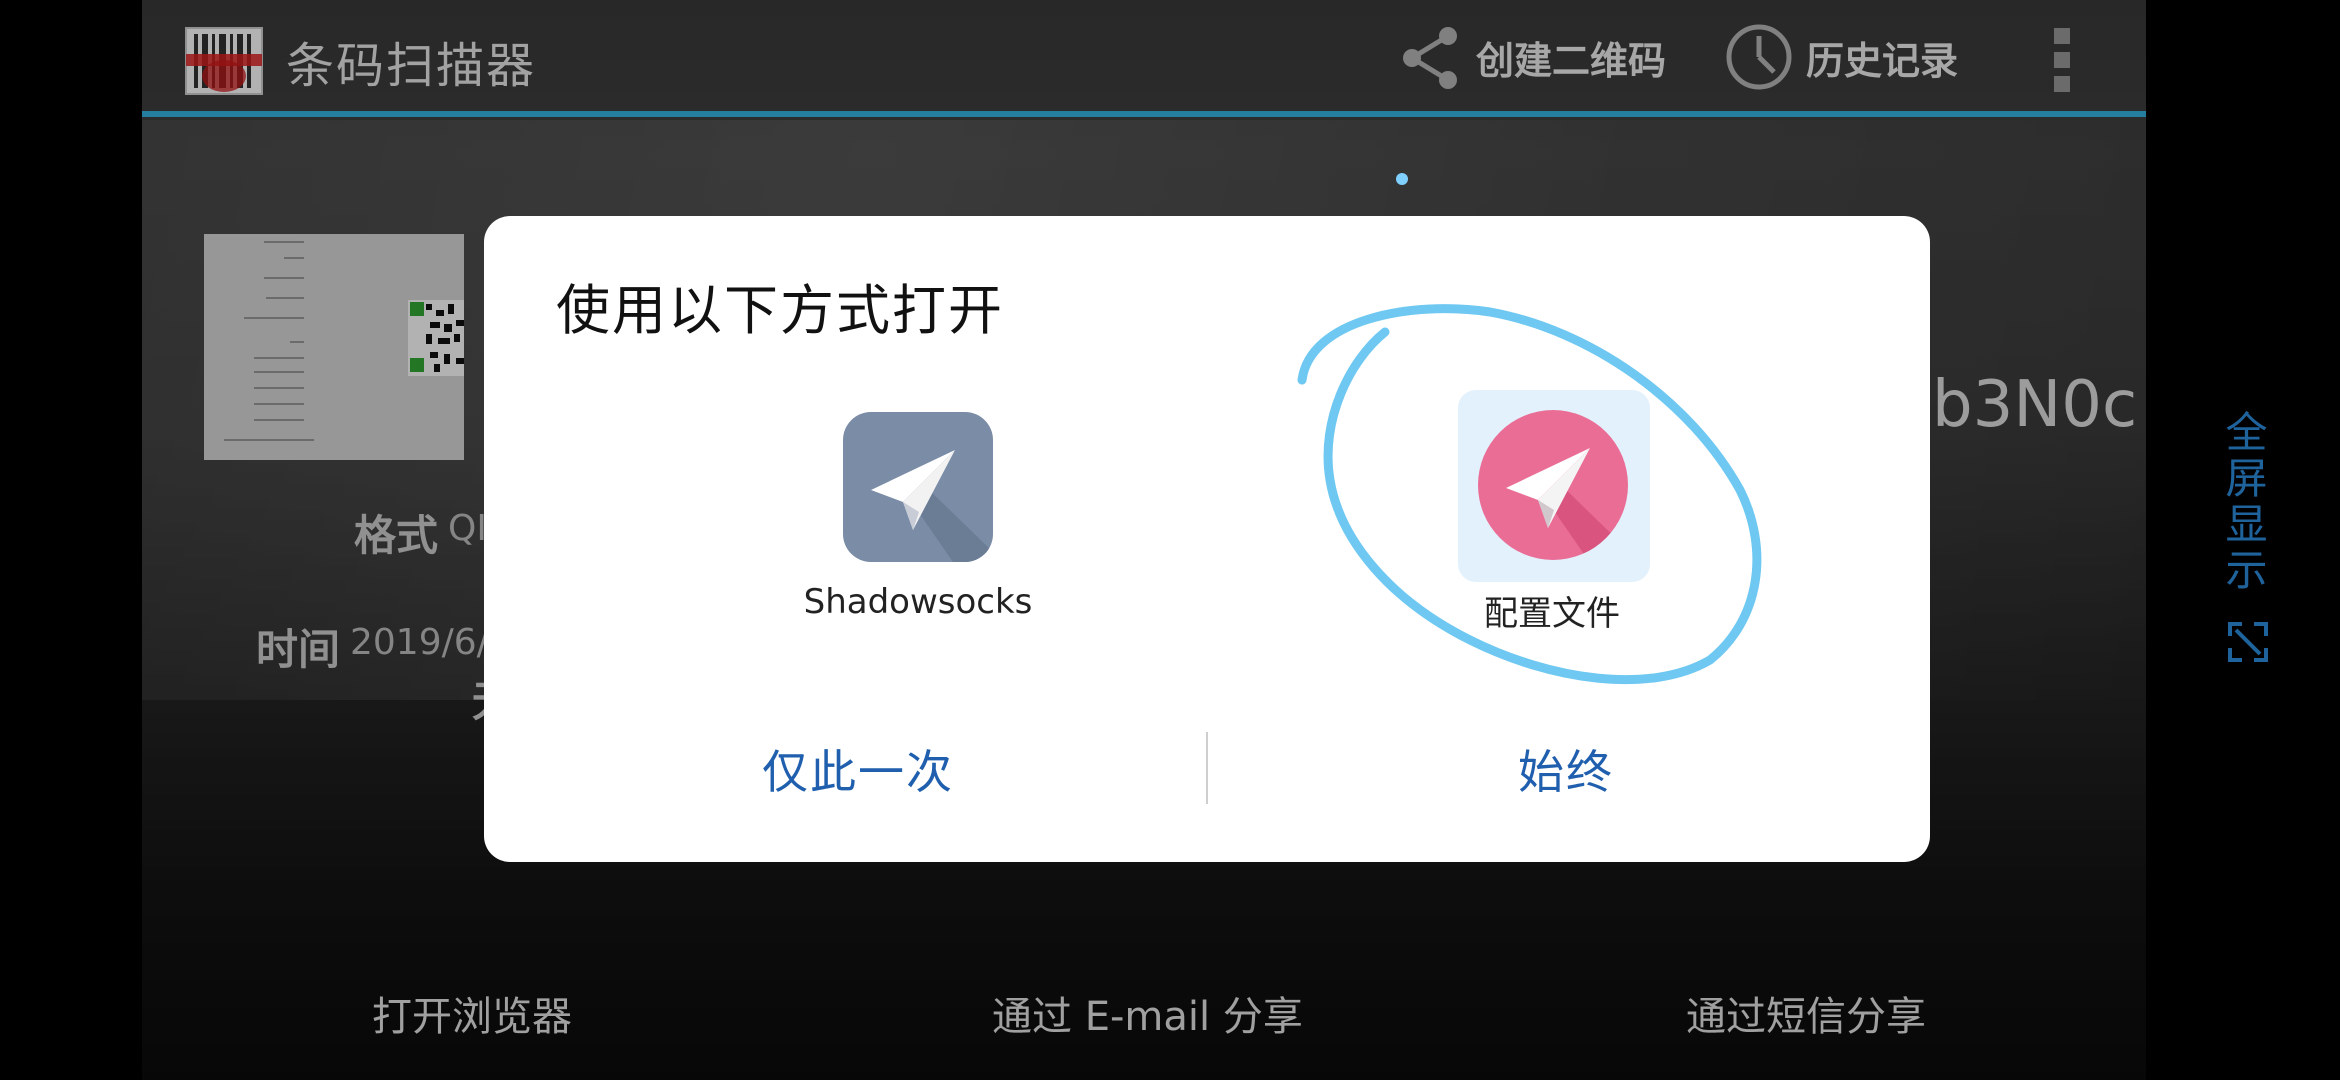 The width and height of the screenshot is (2340, 1080). What do you see at coordinates (1402, 179) in the screenshot?
I see `touch-dot` at bounding box center [1402, 179].